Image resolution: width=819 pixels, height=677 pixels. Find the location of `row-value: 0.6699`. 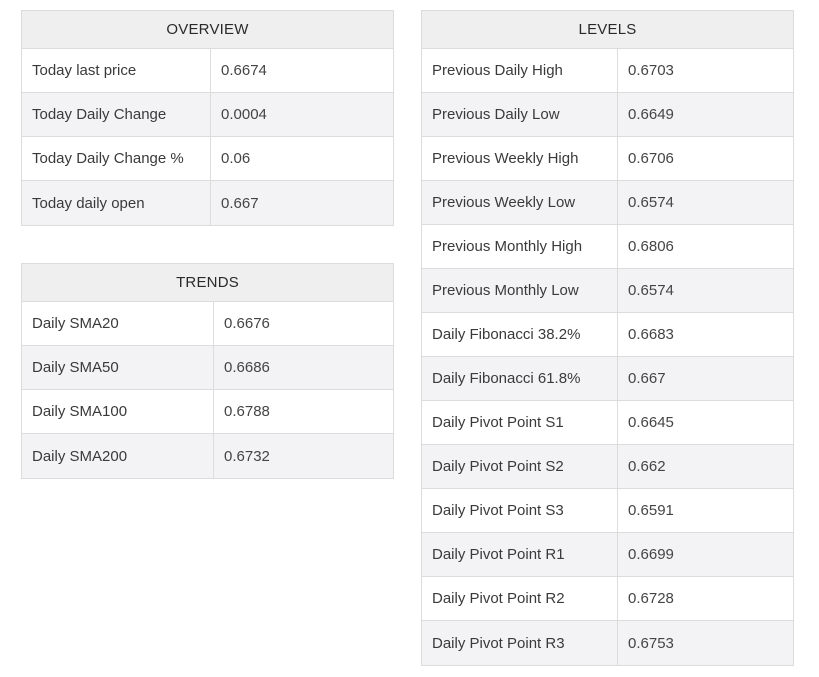

row-value: 0.6699 is located at coordinates (651, 554).